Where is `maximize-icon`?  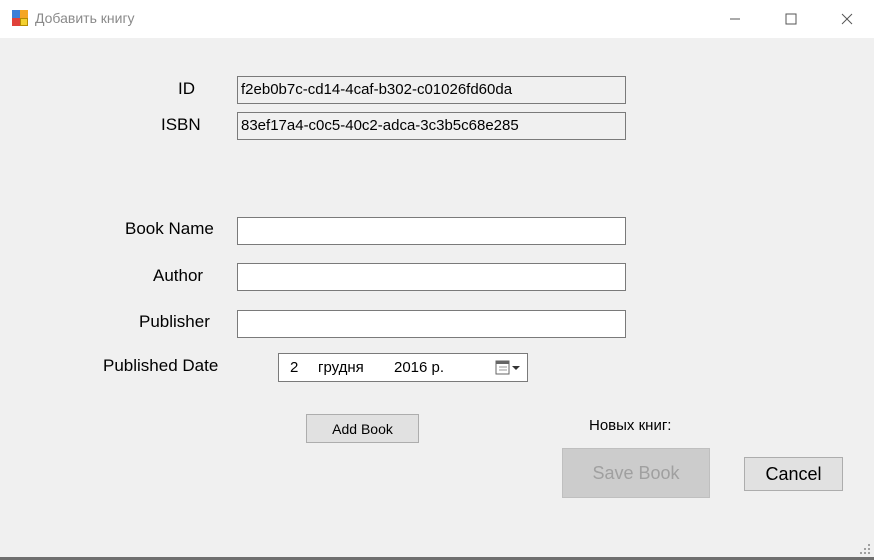
maximize-icon is located at coordinates (791, 19).